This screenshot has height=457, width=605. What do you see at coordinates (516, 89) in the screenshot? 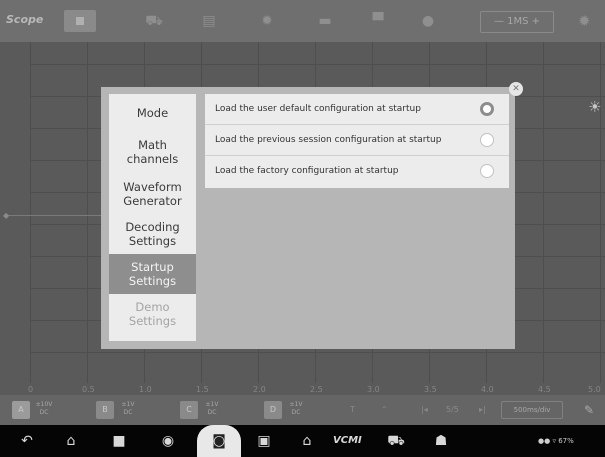
I see `close-icon: ✕` at bounding box center [516, 89].